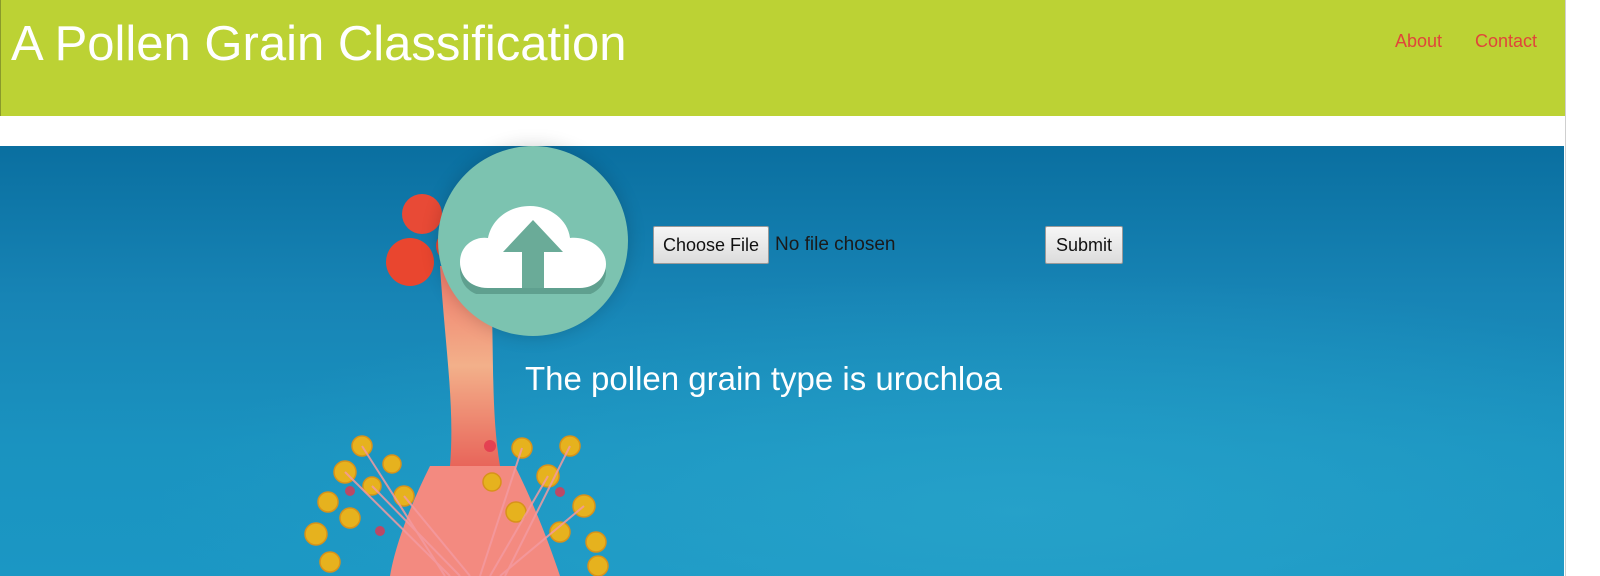 This screenshot has width=1600, height=576. What do you see at coordinates (319, 44) in the screenshot?
I see `site-title: A Pollen Grain Classification` at bounding box center [319, 44].